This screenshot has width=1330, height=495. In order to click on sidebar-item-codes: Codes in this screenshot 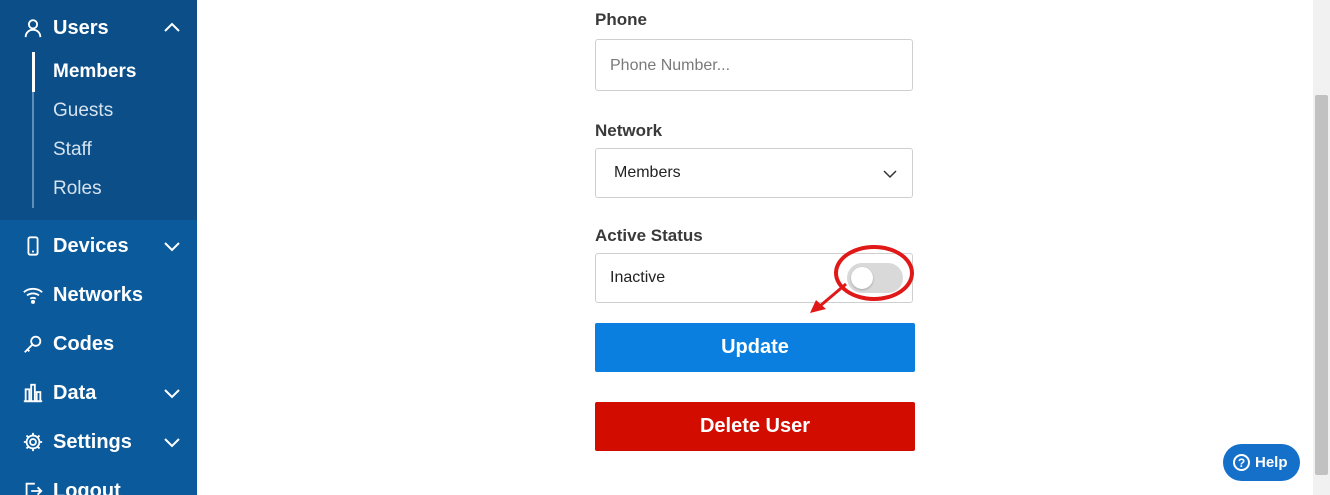, I will do `click(98, 344)`.